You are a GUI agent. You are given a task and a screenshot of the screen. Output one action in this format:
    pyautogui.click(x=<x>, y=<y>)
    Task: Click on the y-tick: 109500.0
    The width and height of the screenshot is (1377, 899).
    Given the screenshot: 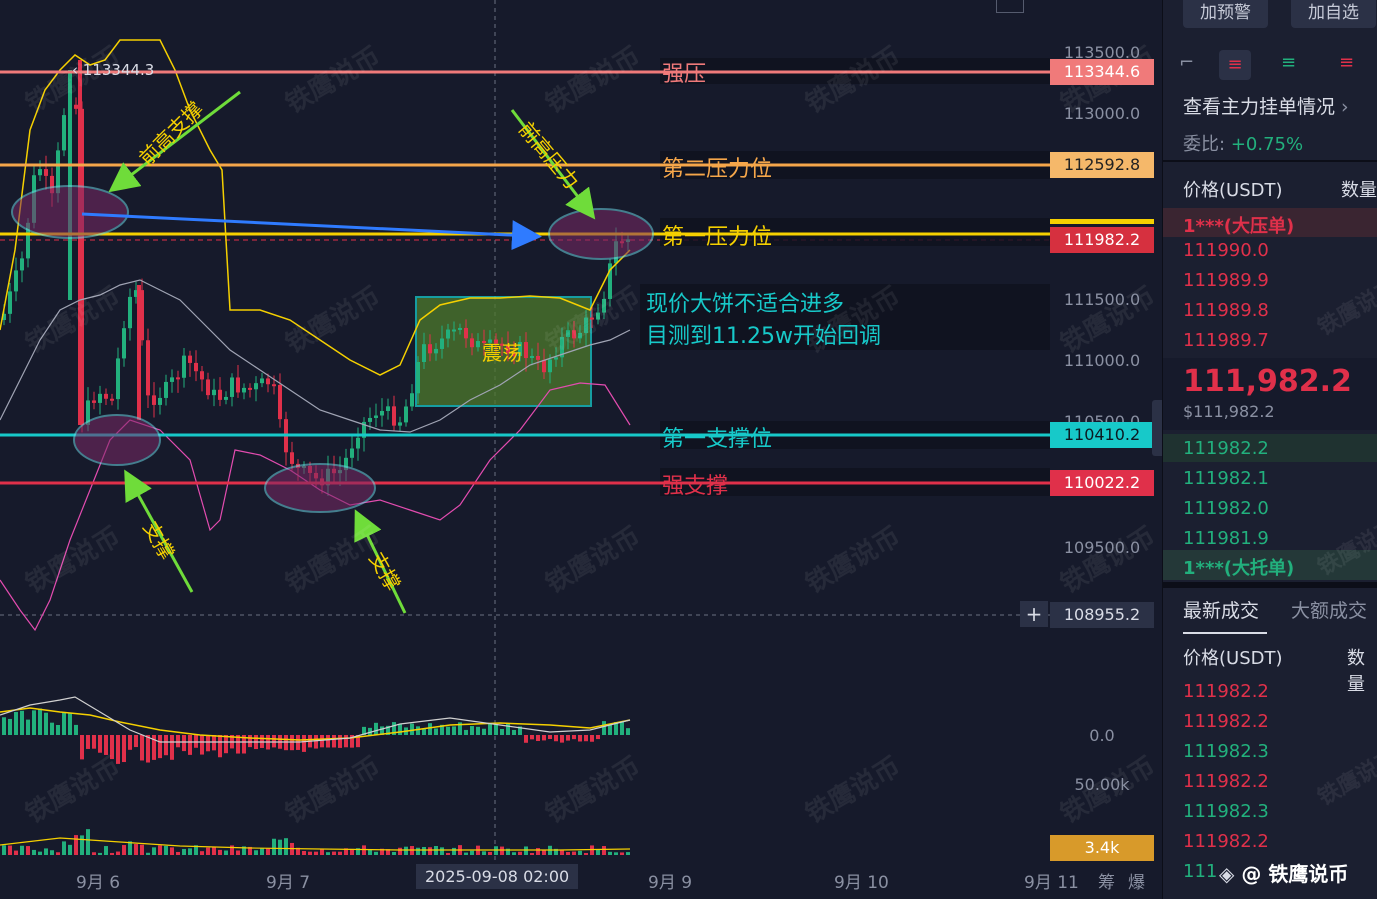 What is the action you would take?
    pyautogui.click(x=1102, y=547)
    